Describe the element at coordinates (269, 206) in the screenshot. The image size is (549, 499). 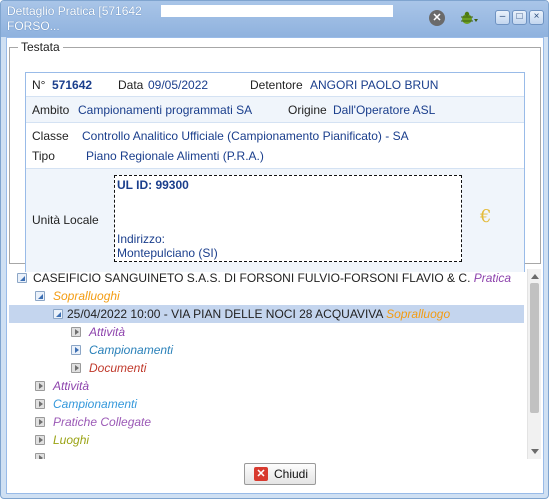
I see `ul-name-redaction` at that location.